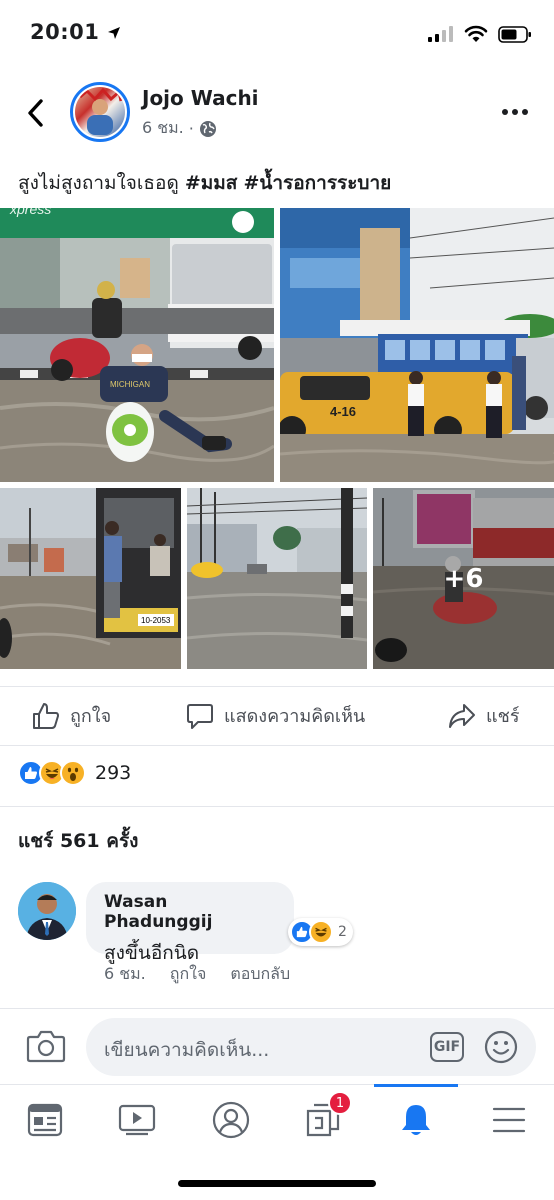  I want to click on wifi-icon, so click(476, 33).